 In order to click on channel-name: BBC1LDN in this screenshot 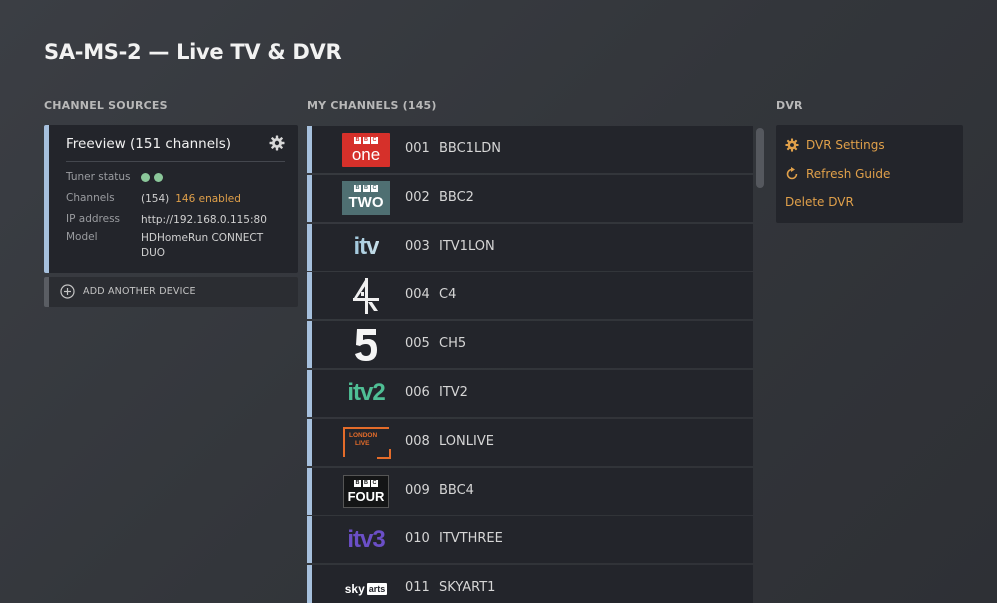, I will do `click(470, 148)`.